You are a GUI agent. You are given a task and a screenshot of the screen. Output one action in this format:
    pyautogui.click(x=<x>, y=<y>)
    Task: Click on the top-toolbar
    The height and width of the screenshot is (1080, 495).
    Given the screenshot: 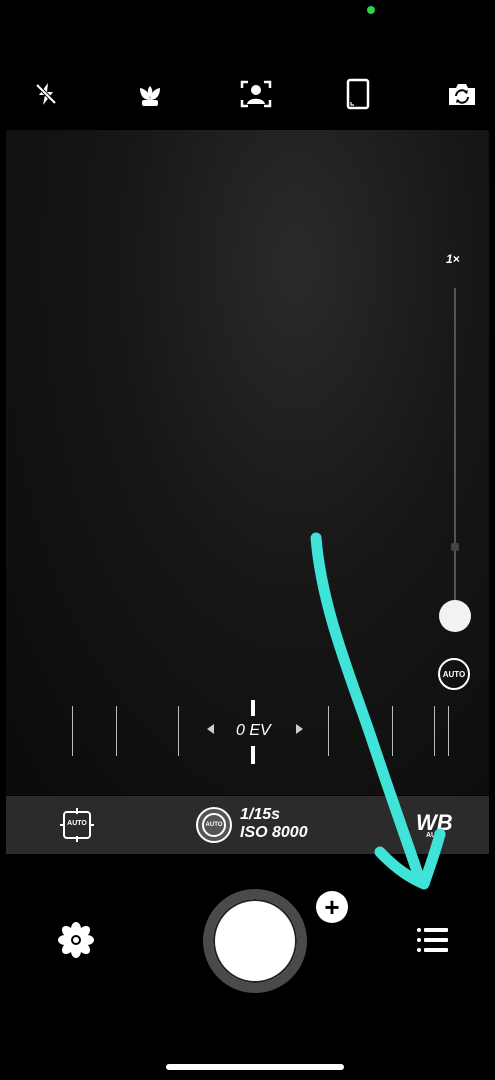 What is the action you would take?
    pyautogui.click(x=247, y=94)
    